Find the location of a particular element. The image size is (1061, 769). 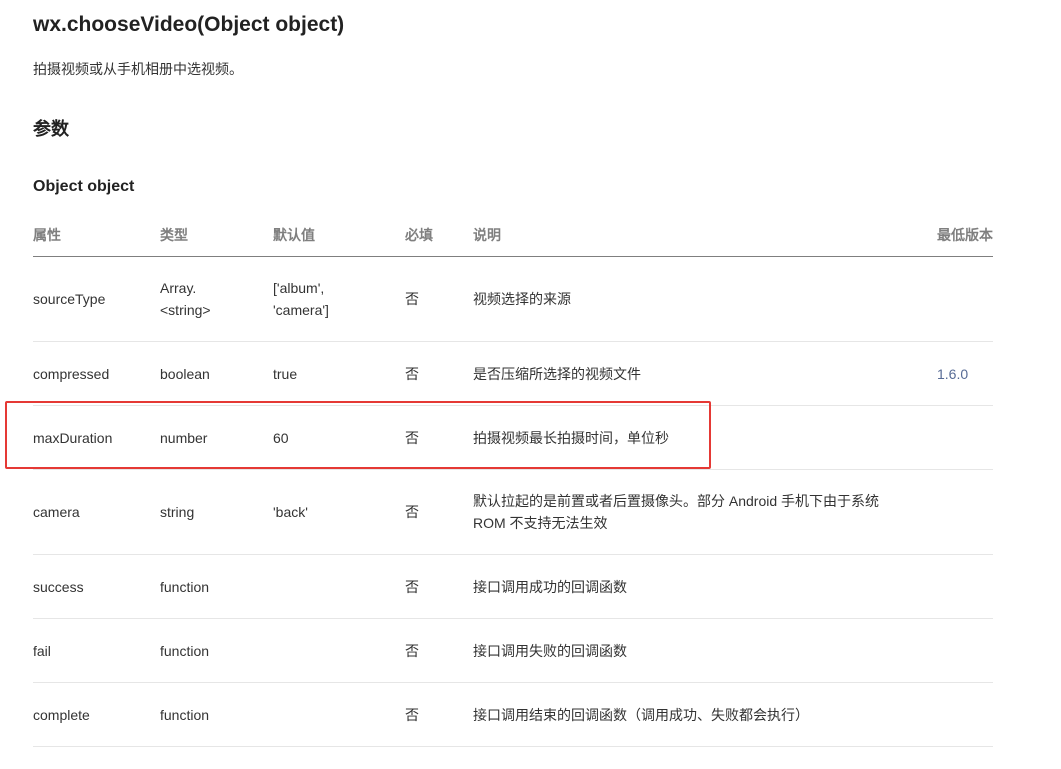

cell-type: boolean is located at coordinates (185, 373).